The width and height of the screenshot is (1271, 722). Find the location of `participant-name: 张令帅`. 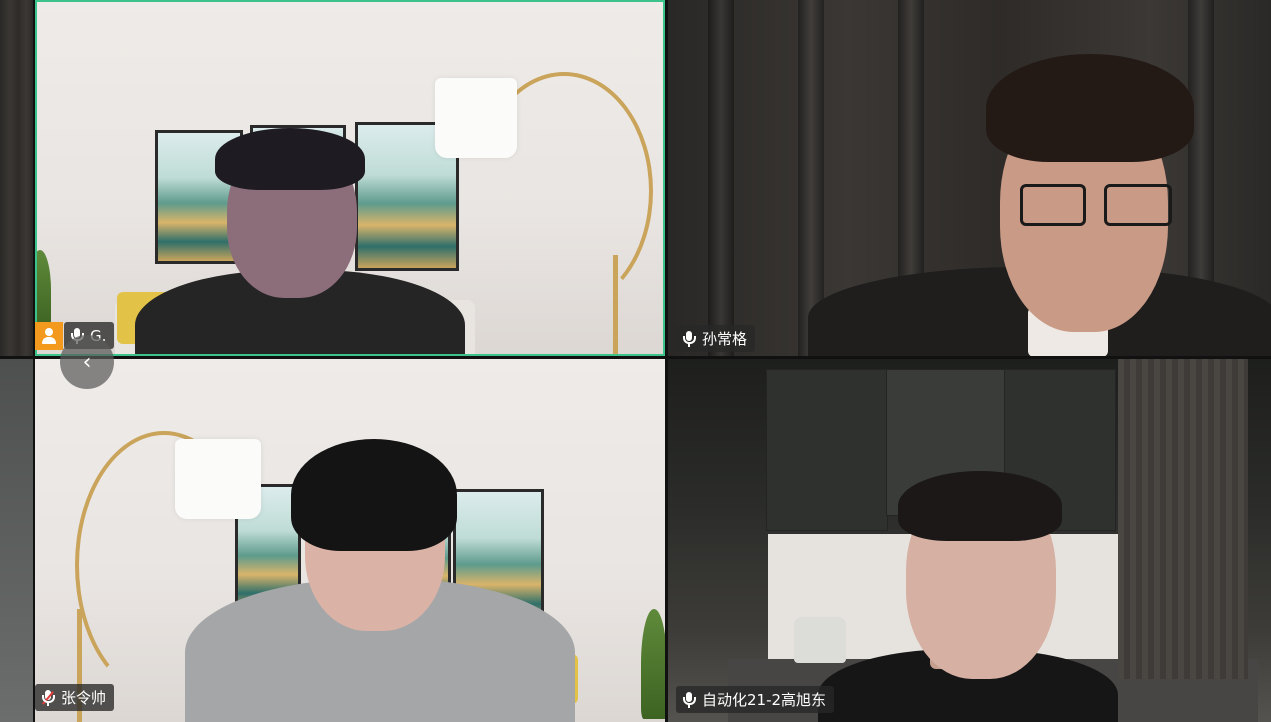

participant-name: 张令帅 is located at coordinates (84, 698).